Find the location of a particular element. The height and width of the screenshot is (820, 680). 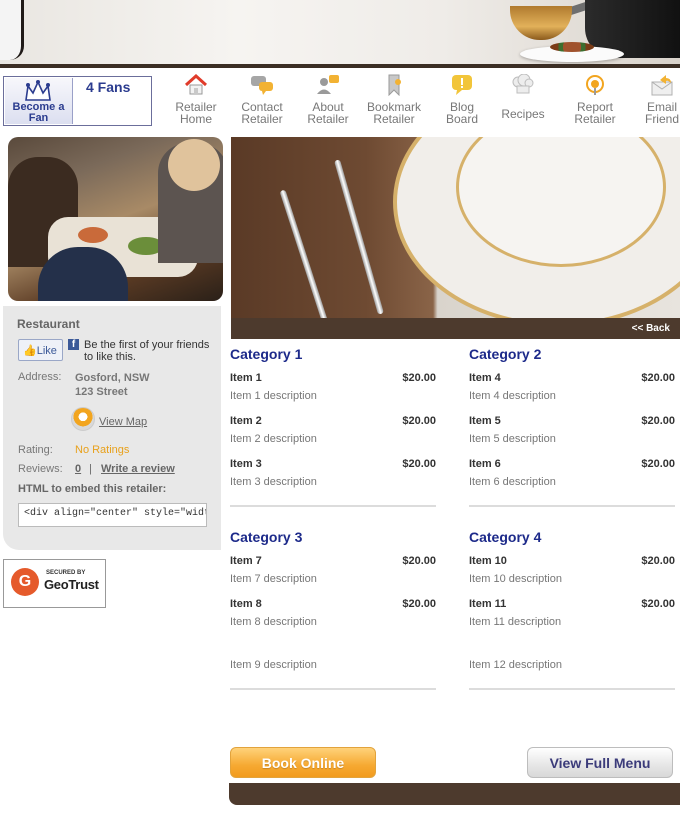

alert-bubble-icon is located at coordinates (462, 85).